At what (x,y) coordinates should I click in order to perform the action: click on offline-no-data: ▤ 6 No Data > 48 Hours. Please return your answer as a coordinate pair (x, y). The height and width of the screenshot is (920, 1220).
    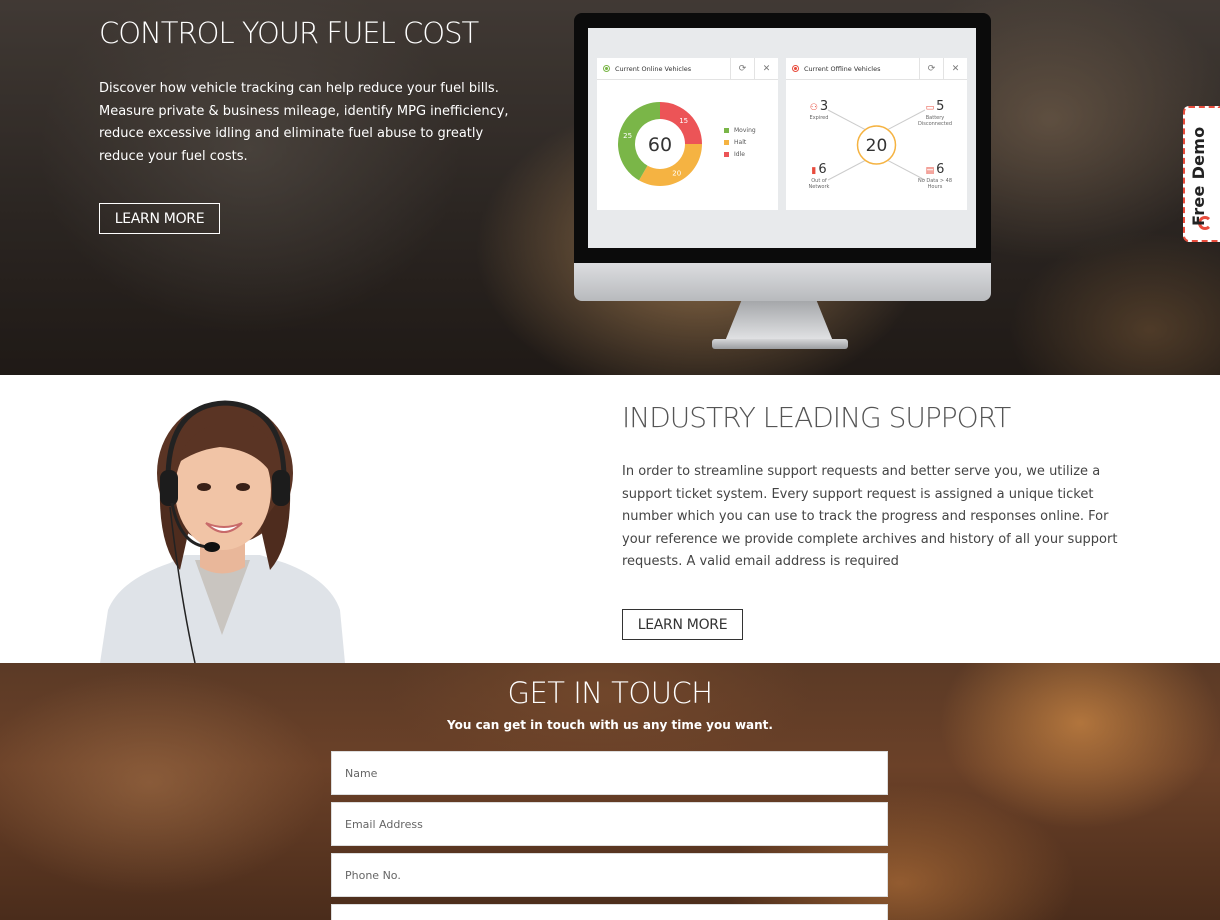
    Looking at the image, I should click on (935, 176).